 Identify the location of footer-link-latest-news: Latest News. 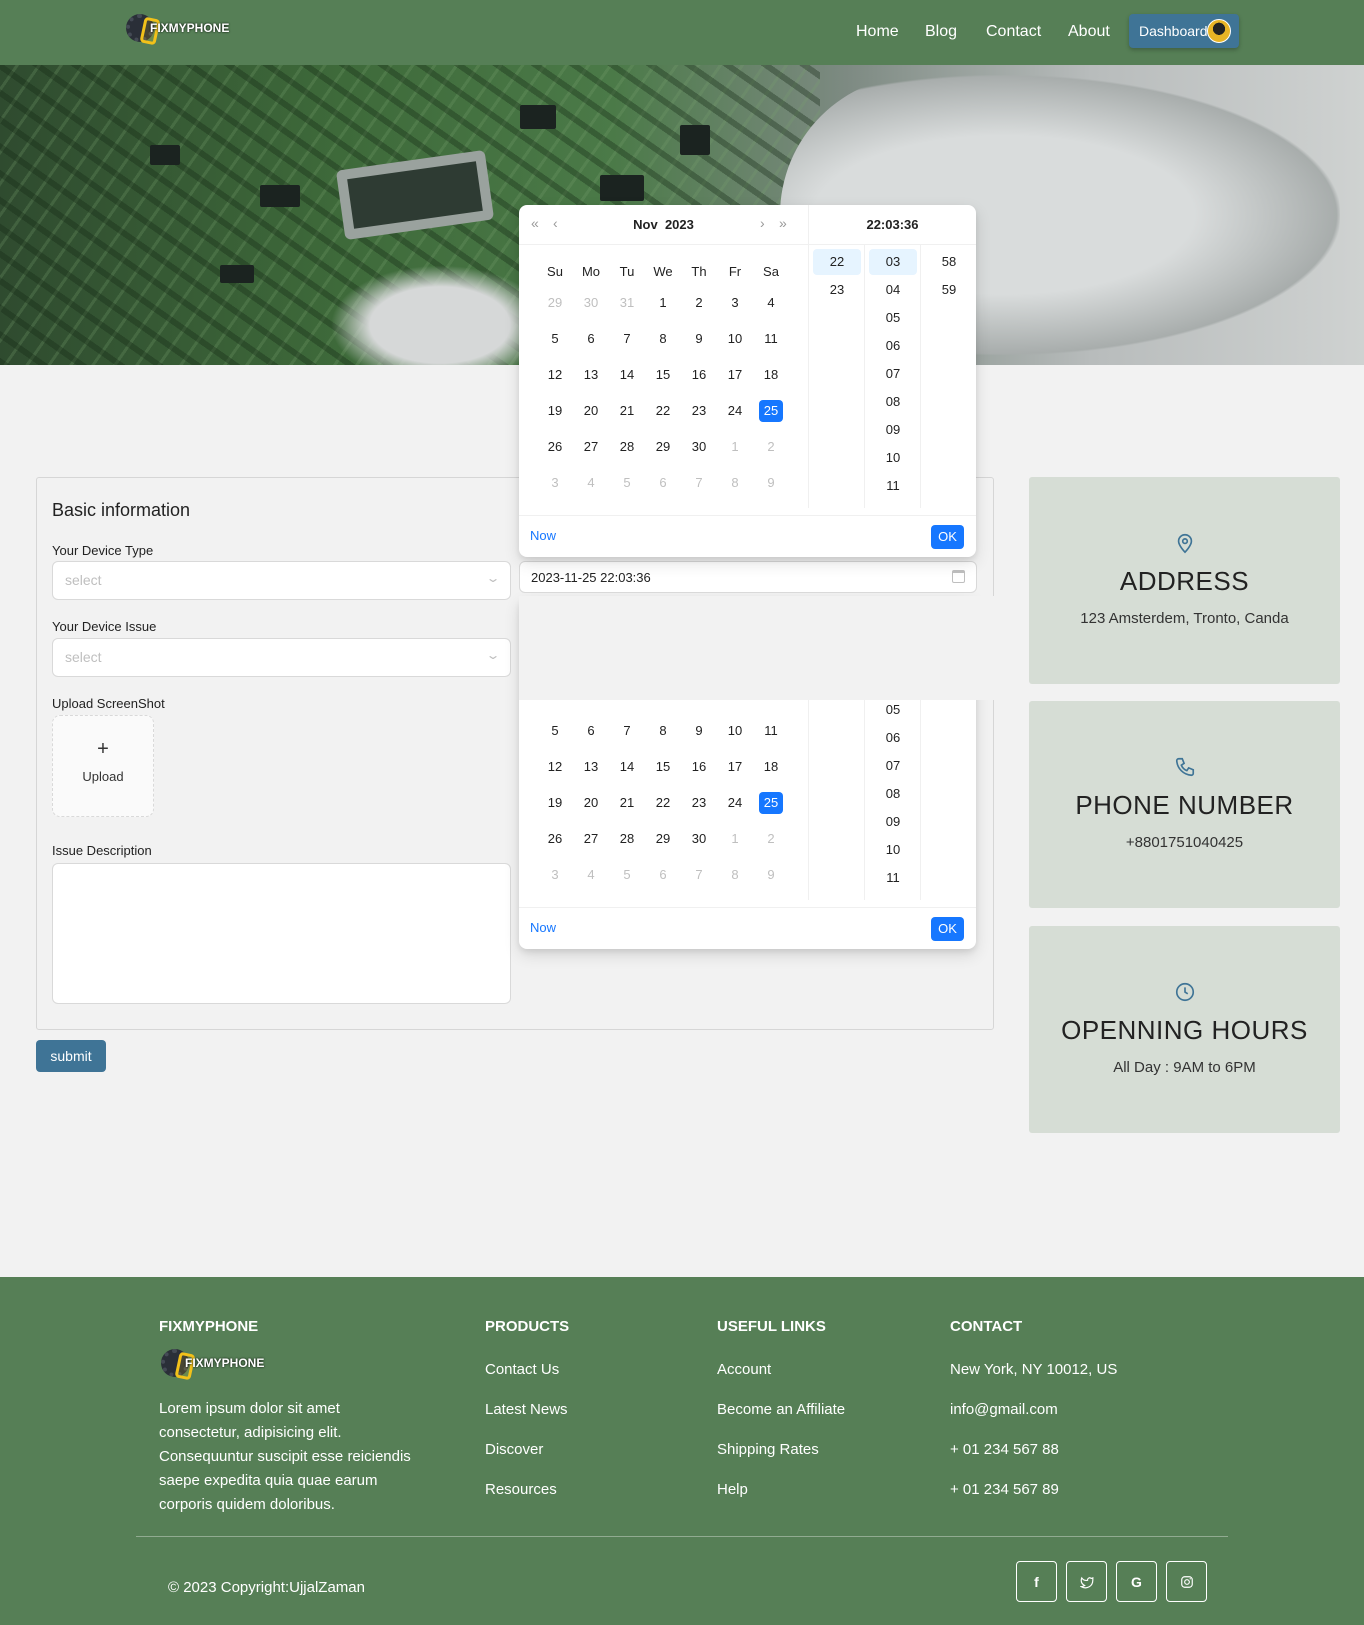
(526, 1409).